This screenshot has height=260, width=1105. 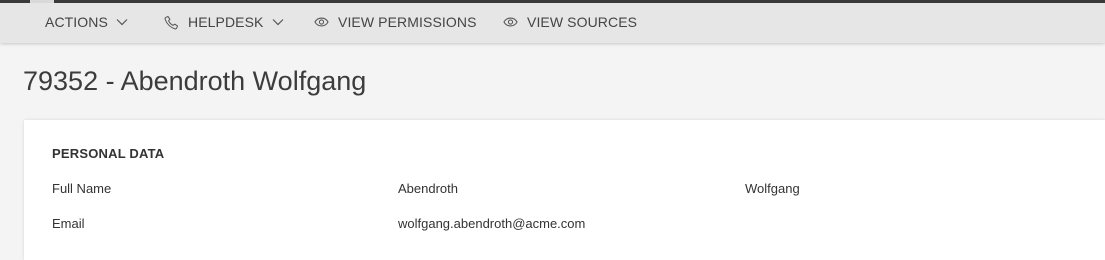 What do you see at coordinates (582, 22) in the screenshot?
I see `view-sources-label: VIEW SOURCES` at bounding box center [582, 22].